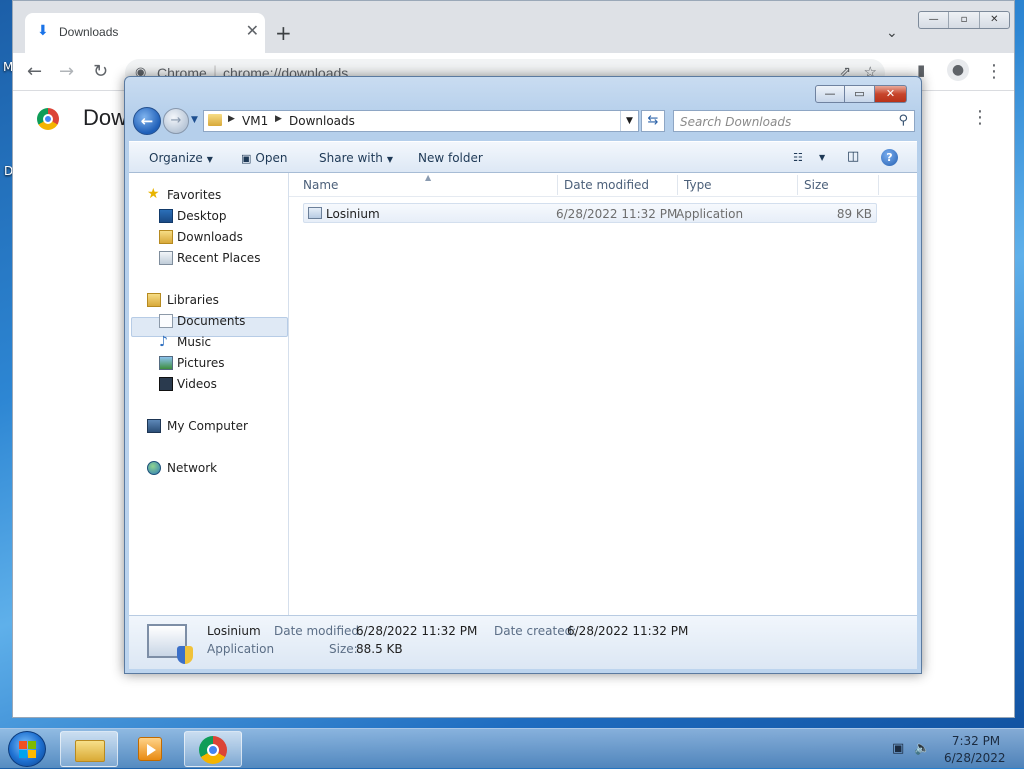 This screenshot has height=769, width=1024. I want to click on organize-button: Organize ▼, so click(181, 158).